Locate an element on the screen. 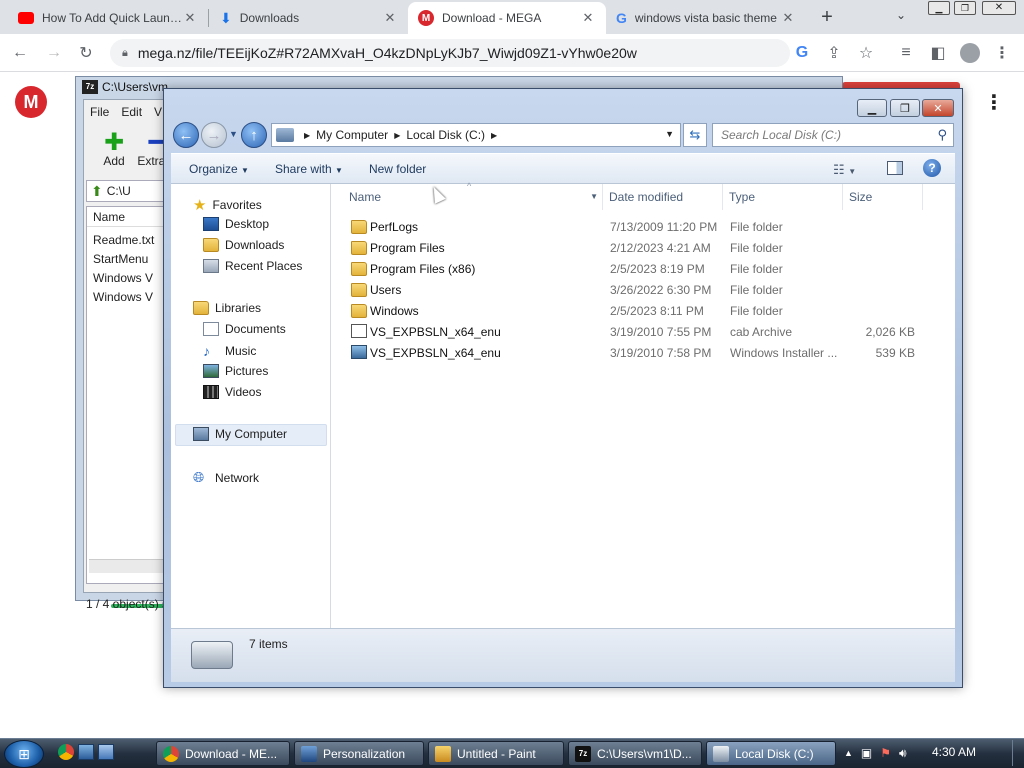 The image size is (1024, 768). nav-my-computer: My Computer is located at coordinates (240, 434).